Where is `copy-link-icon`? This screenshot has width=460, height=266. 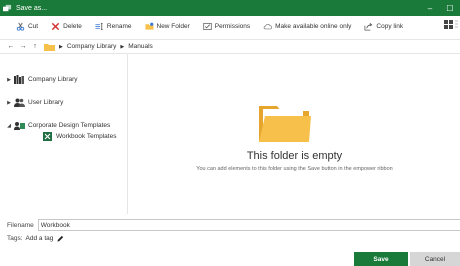 copy-link-icon is located at coordinates (368, 26).